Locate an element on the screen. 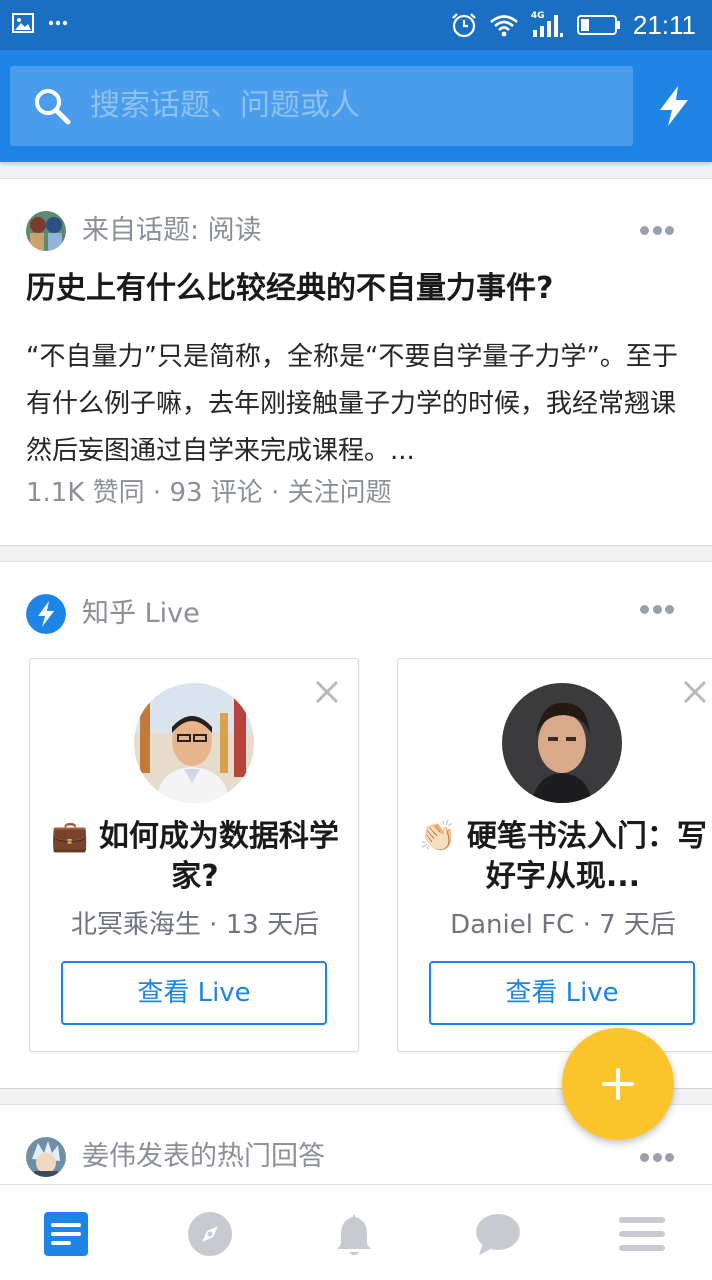 This screenshot has width=712, height=1280. compose-fab-button is located at coordinates (618, 1084).